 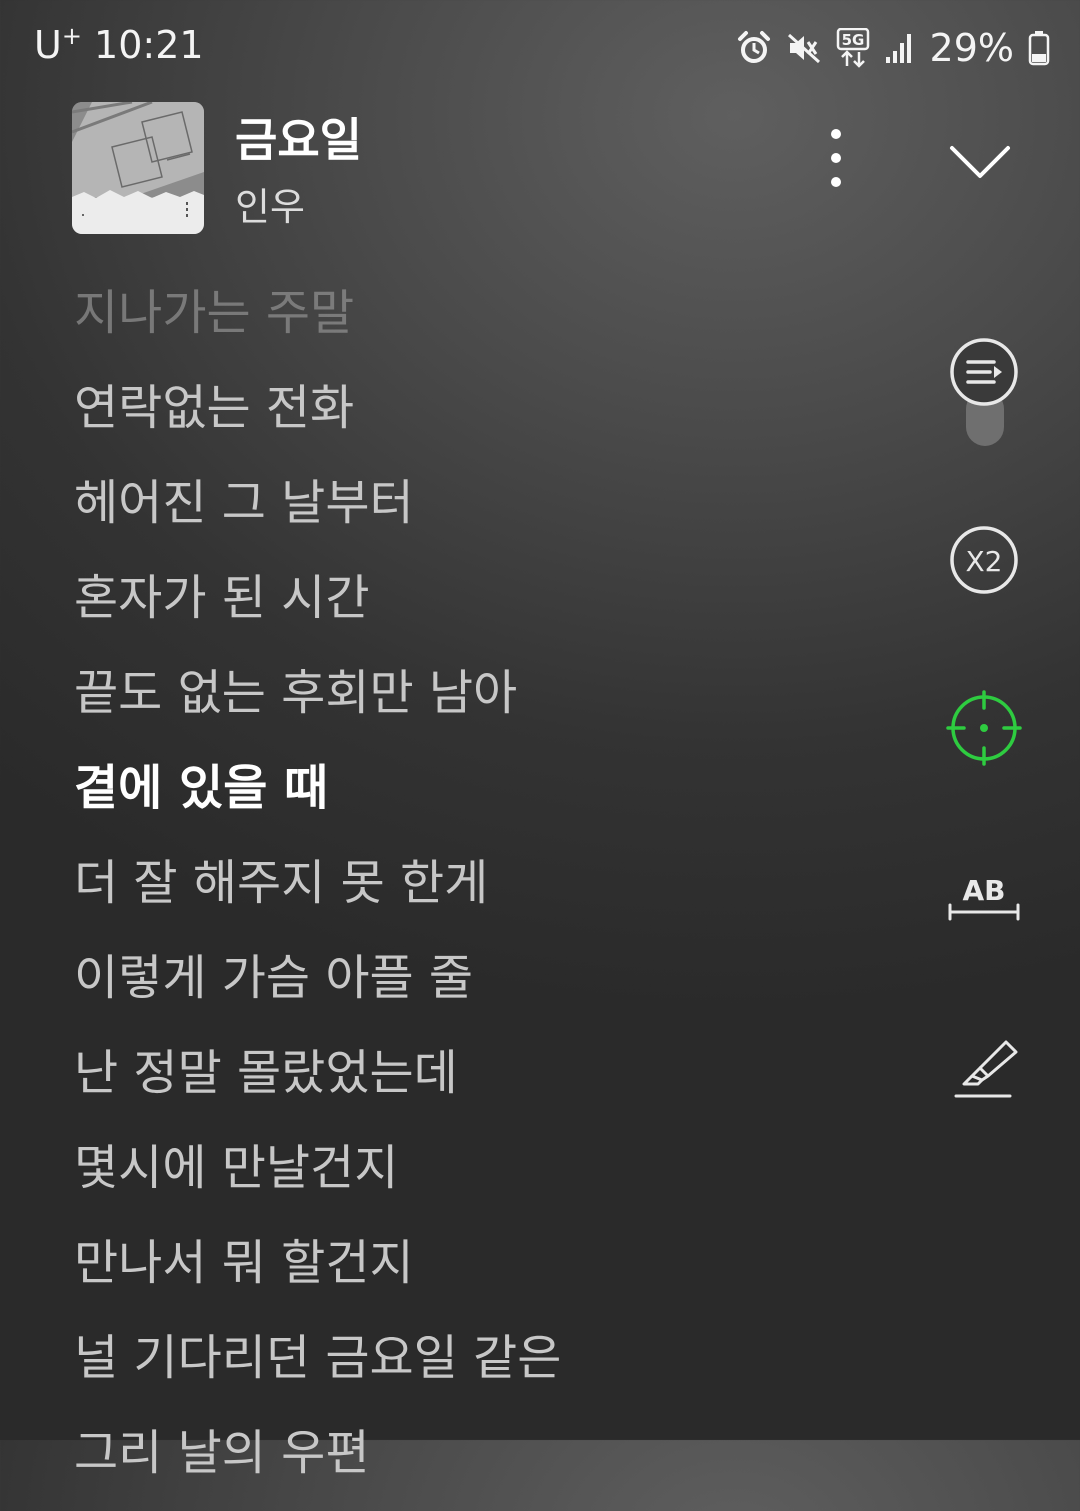 I want to click on lyric-line: 더 잘 해주지 못 한게, so click(x=484, y=893).